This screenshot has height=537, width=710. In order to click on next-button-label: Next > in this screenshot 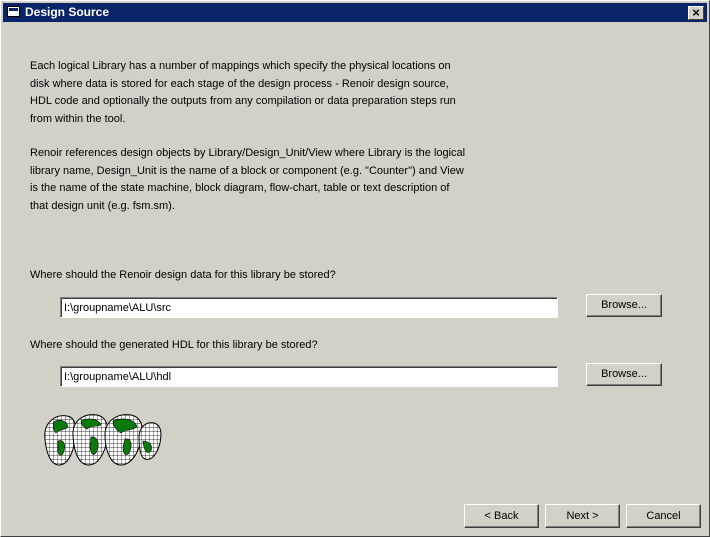, I will do `click(582, 516)`.